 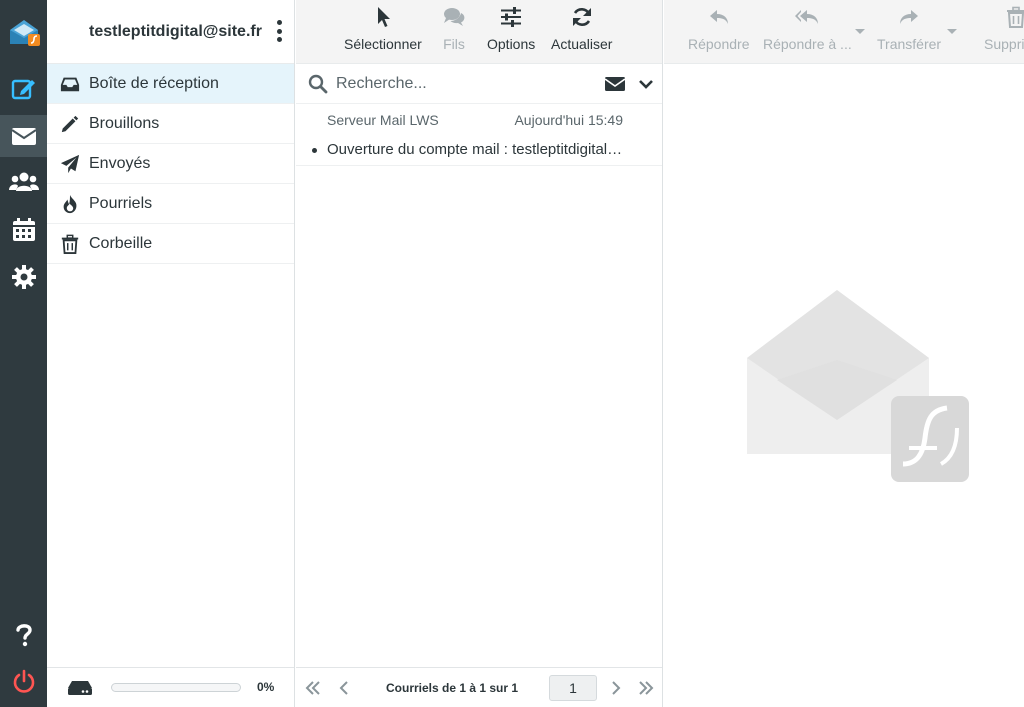 What do you see at coordinates (344, 688) in the screenshot?
I see `previous-page-icon` at bounding box center [344, 688].